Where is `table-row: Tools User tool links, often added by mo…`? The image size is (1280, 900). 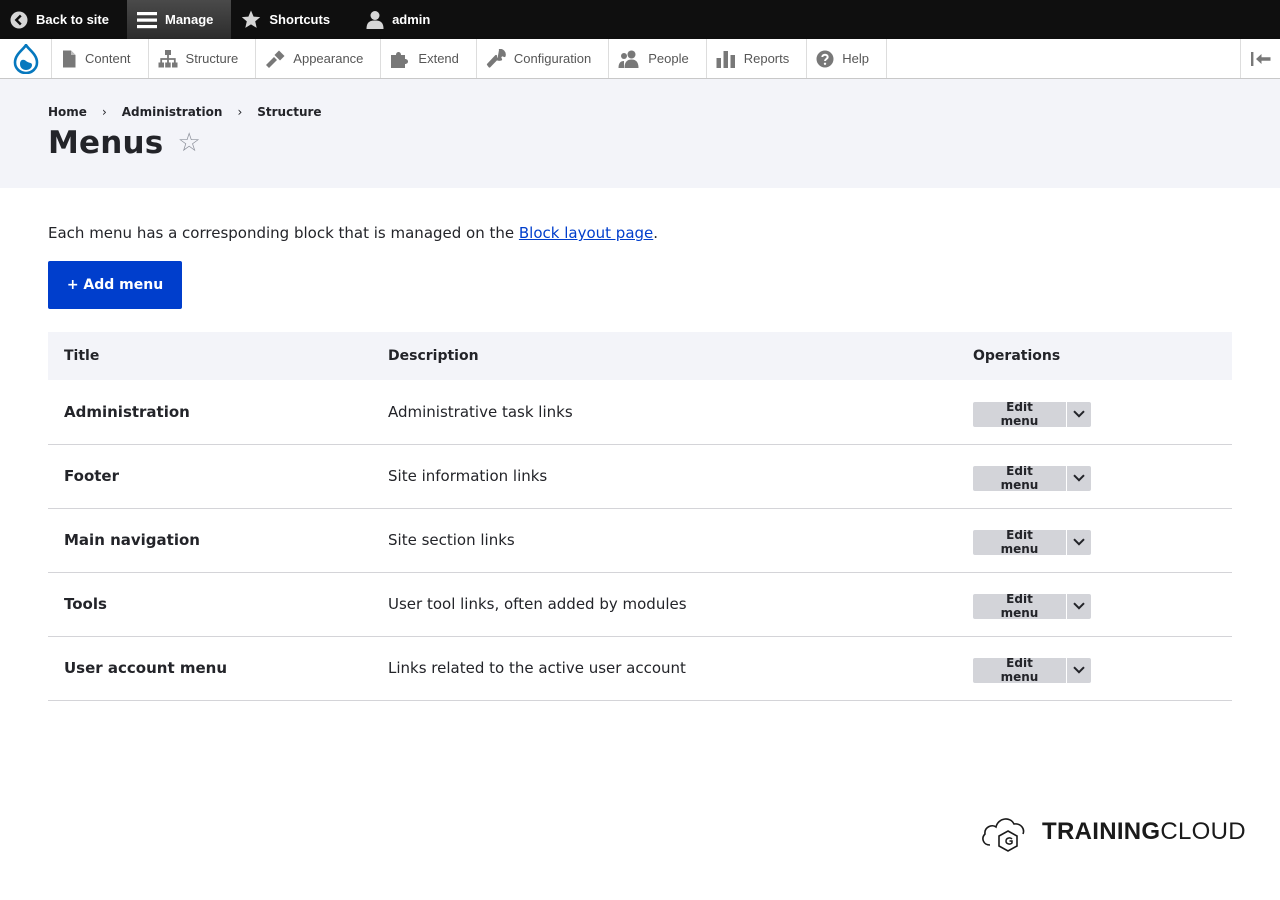 table-row: Tools User tool links, often added by mo… is located at coordinates (640, 604).